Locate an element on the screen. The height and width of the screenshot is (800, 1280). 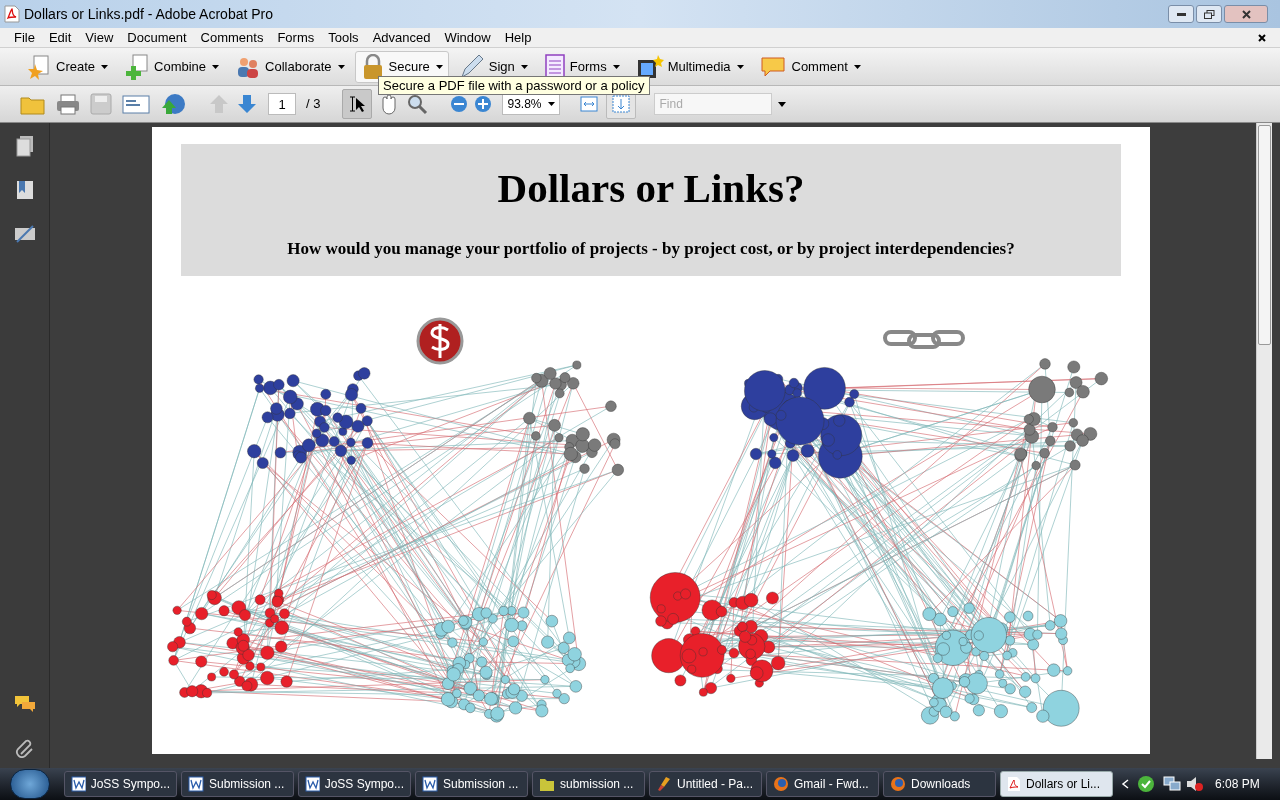
window-title: Dollars or Links.pdf - Adobe Acrobat Pro is located at coordinates (149, 14).